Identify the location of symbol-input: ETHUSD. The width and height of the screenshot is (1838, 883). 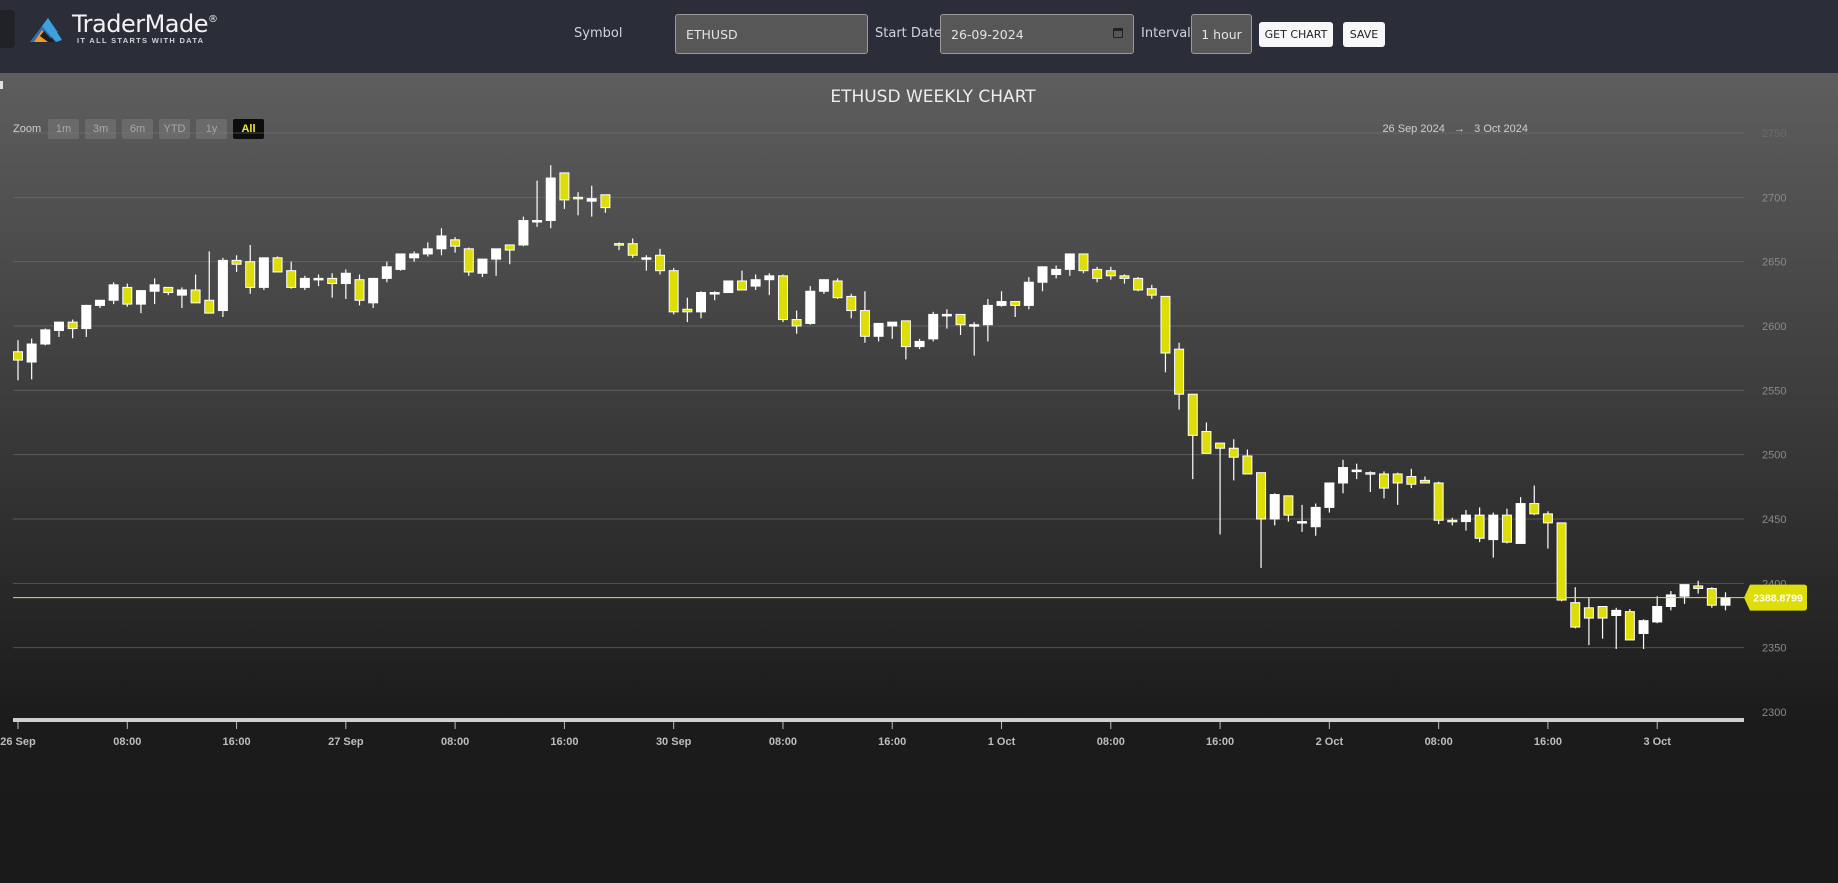
(771, 34).